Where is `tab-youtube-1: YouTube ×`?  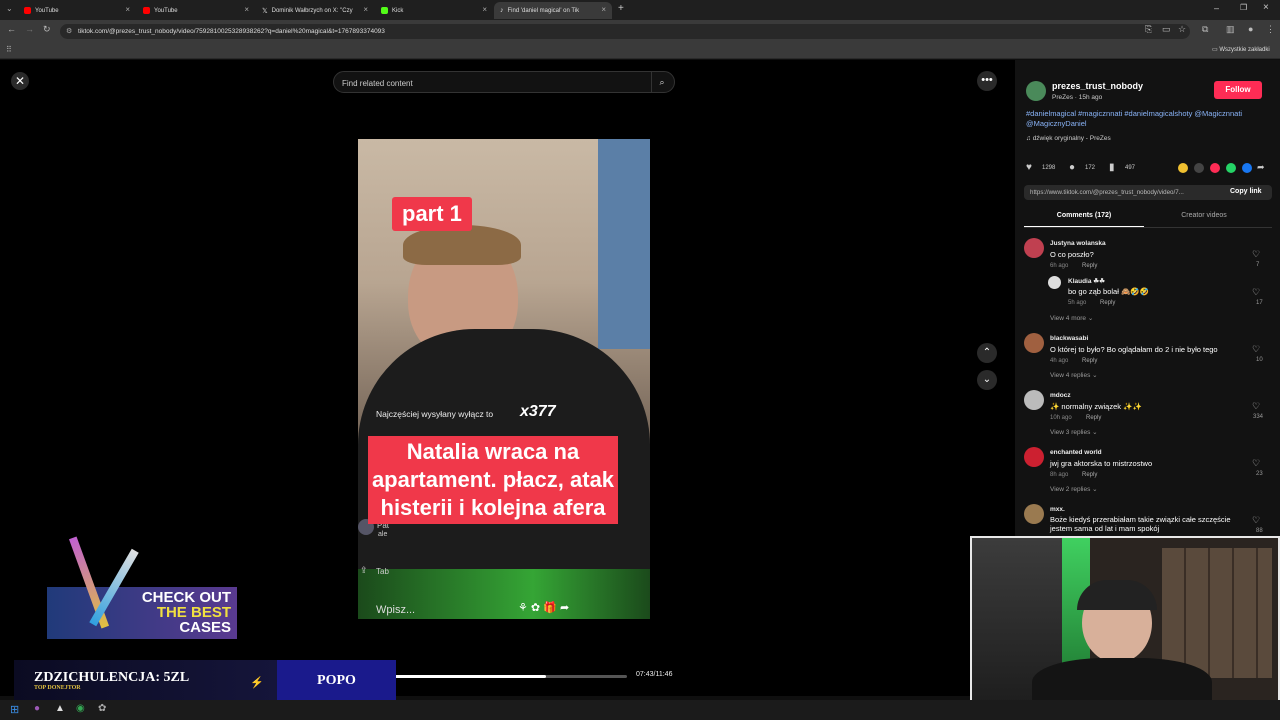 tab-youtube-1: YouTube × is located at coordinates (77, 10).